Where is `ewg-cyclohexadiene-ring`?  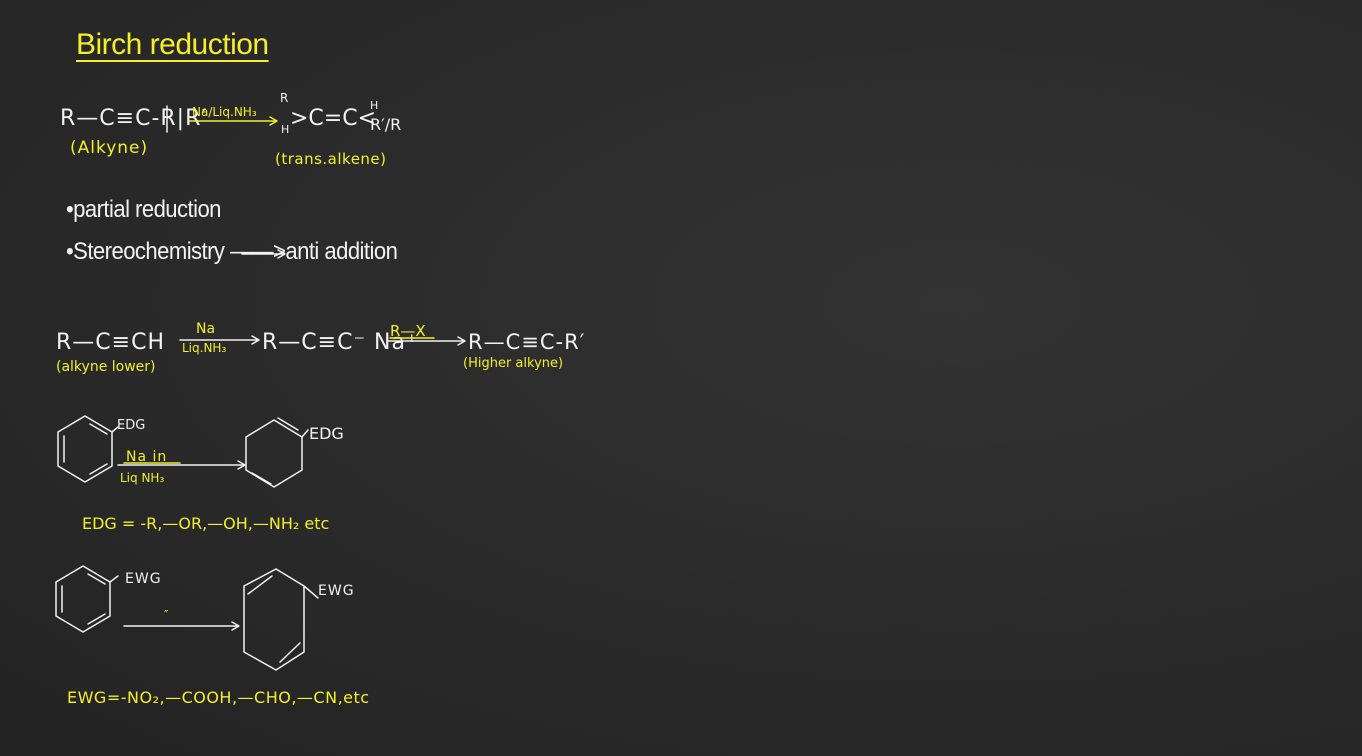
ewg-cyclohexadiene-ring is located at coordinates (281, 619).